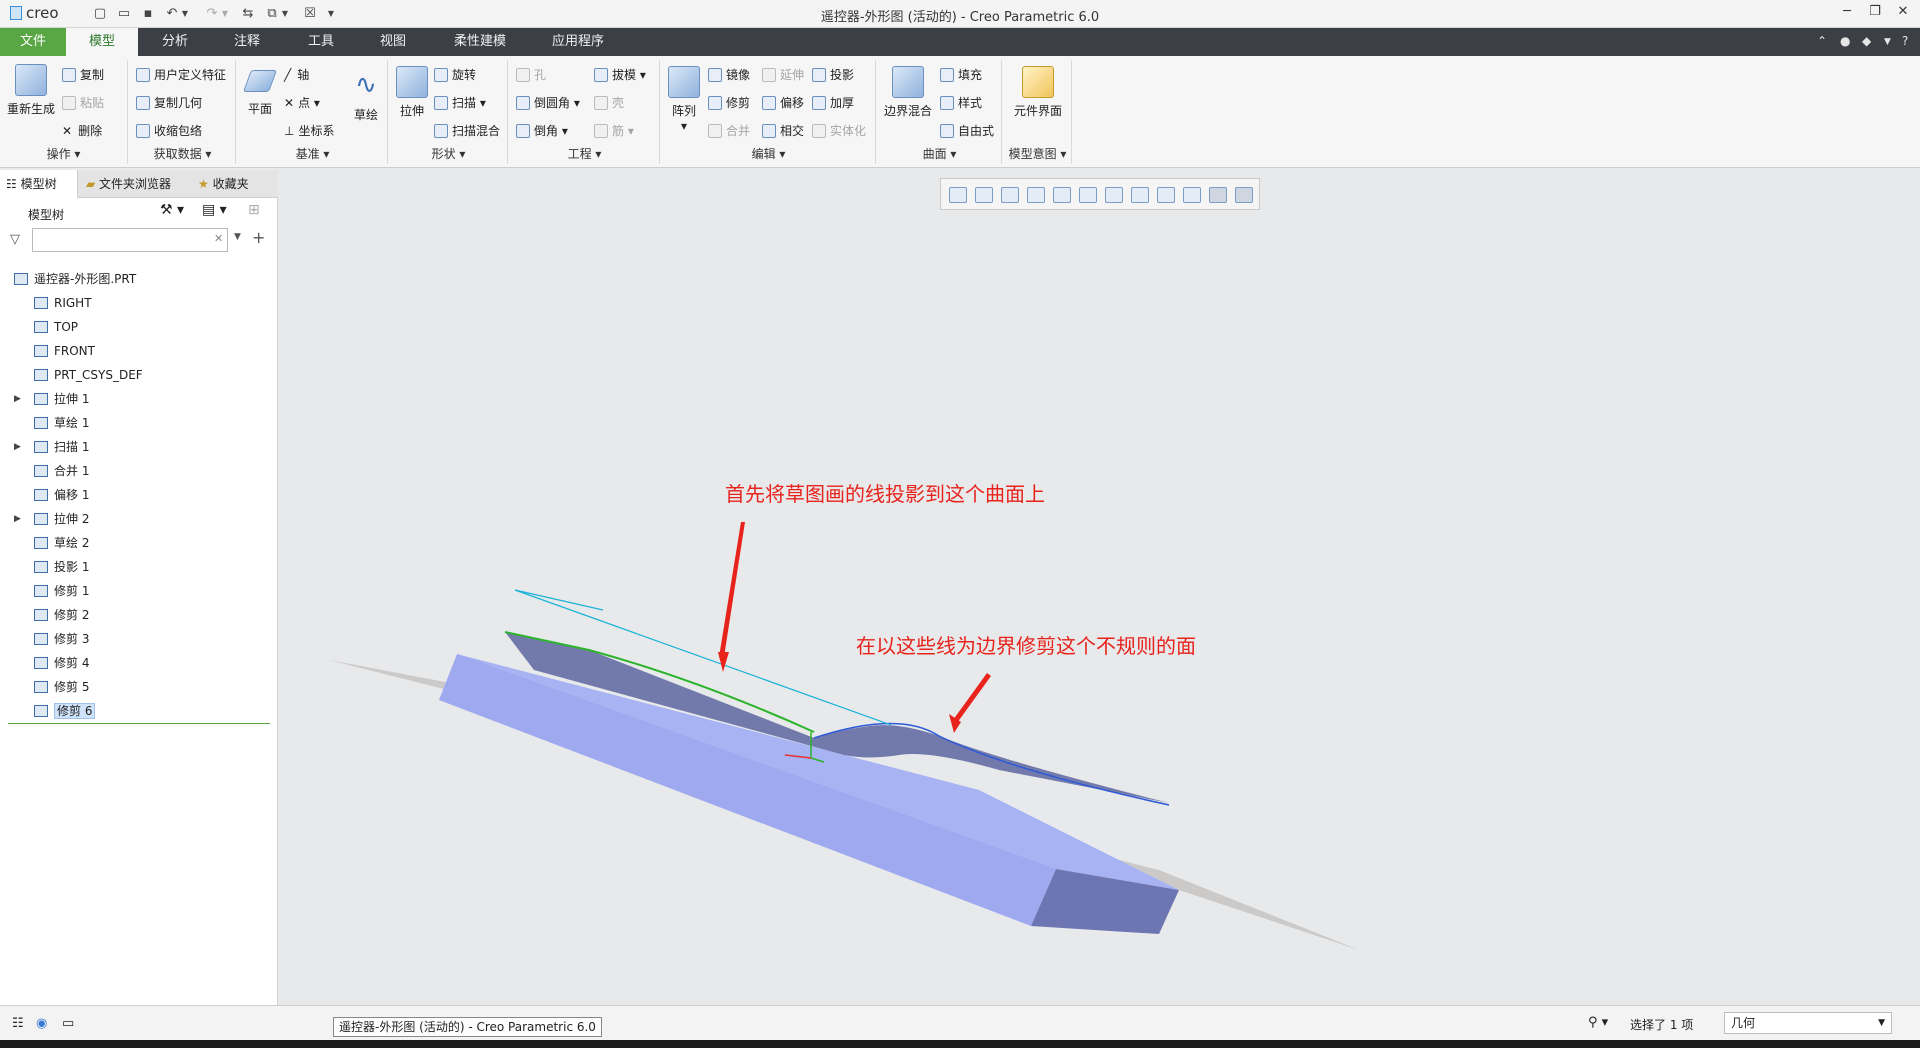  What do you see at coordinates (44, 447) in the screenshot?
I see `tree-item: ▶ 扫描 1` at bounding box center [44, 447].